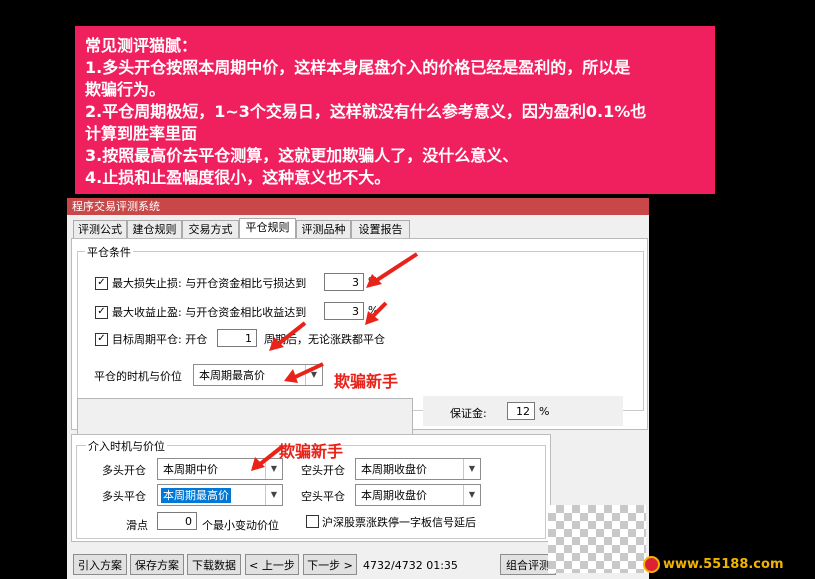  Describe the element at coordinates (124, 470) in the screenshot. I see `long-open-label: 多头开仓` at that location.